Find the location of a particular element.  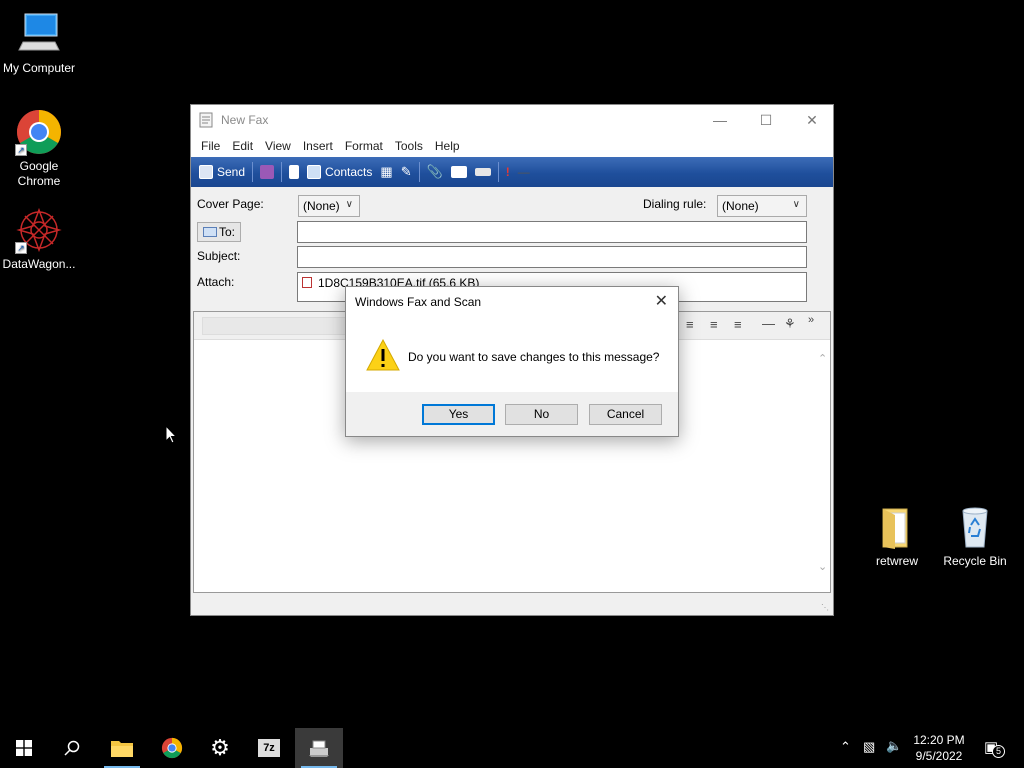

contacts-button: Contacts is located at coordinates (339, 172).